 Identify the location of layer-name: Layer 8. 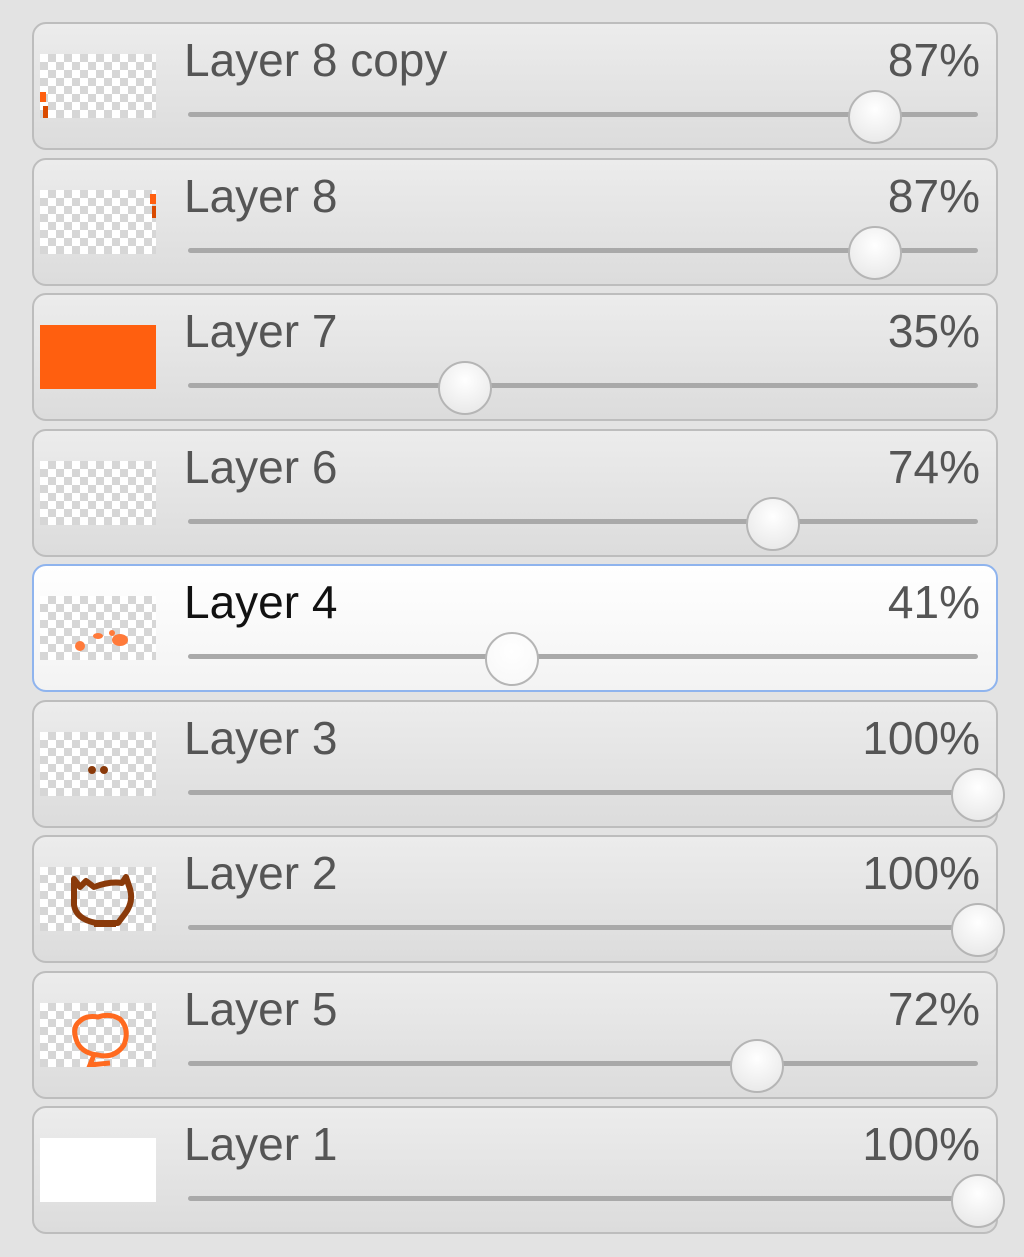
(261, 196).